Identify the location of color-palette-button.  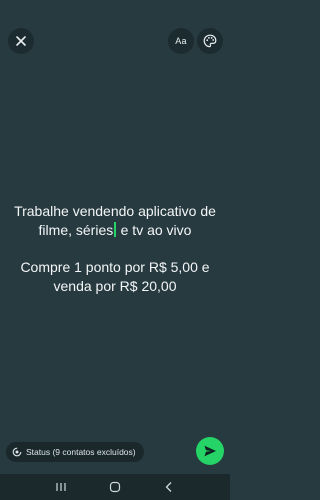
(210, 41).